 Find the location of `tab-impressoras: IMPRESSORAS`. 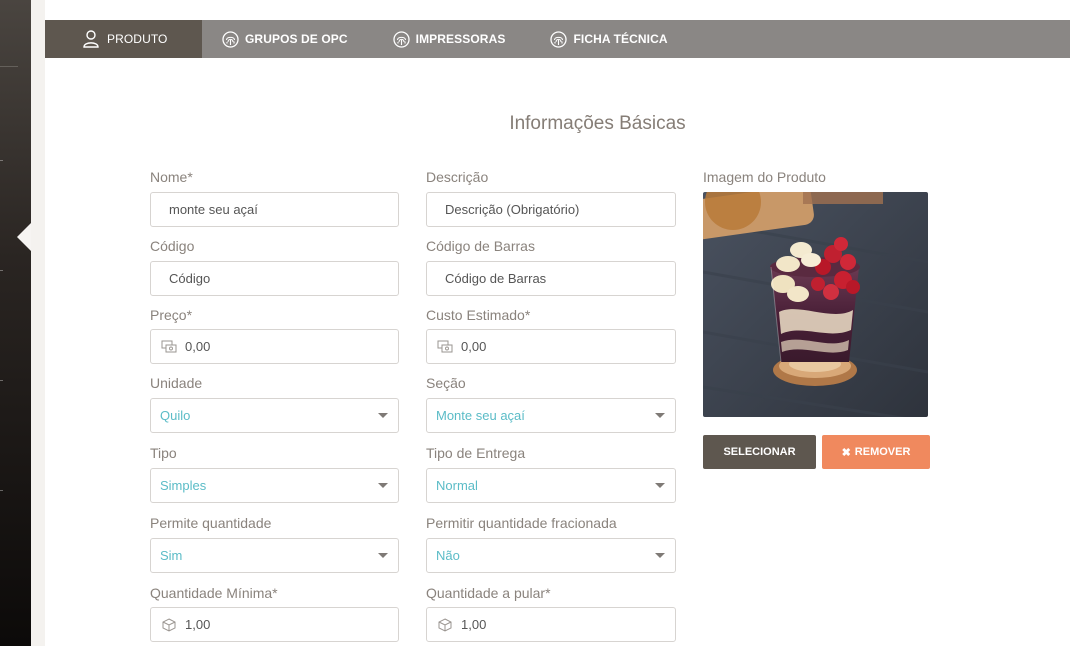

tab-impressoras: IMPRESSORAS is located at coordinates (452, 39).